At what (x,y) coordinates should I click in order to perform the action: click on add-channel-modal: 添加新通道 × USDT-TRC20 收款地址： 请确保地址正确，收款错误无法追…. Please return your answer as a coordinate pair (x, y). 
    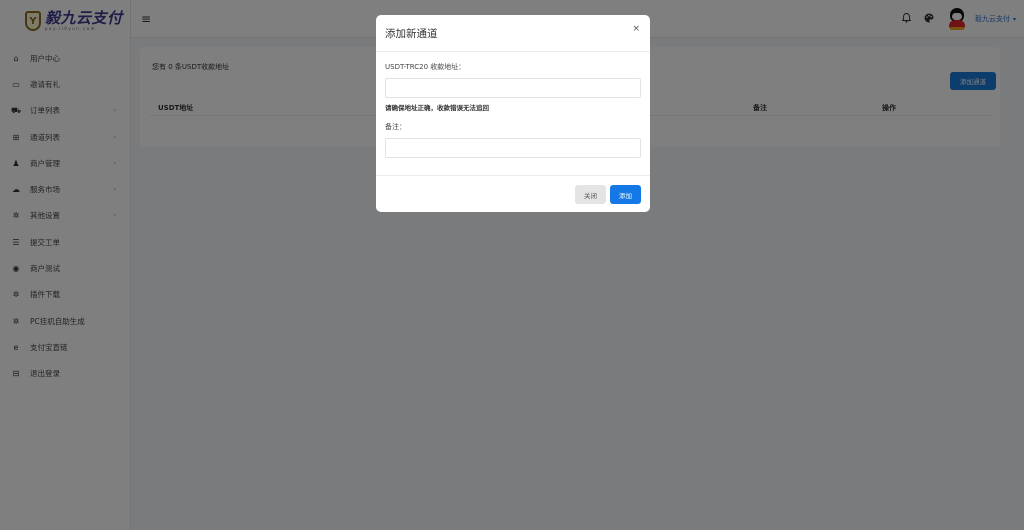
    Looking at the image, I should click on (513, 113).